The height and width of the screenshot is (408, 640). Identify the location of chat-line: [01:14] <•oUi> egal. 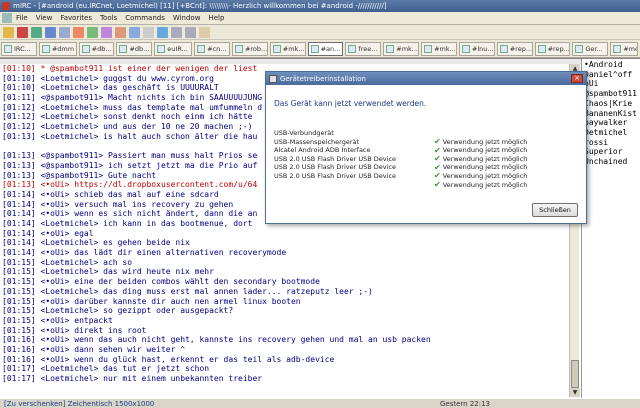
(48, 233).